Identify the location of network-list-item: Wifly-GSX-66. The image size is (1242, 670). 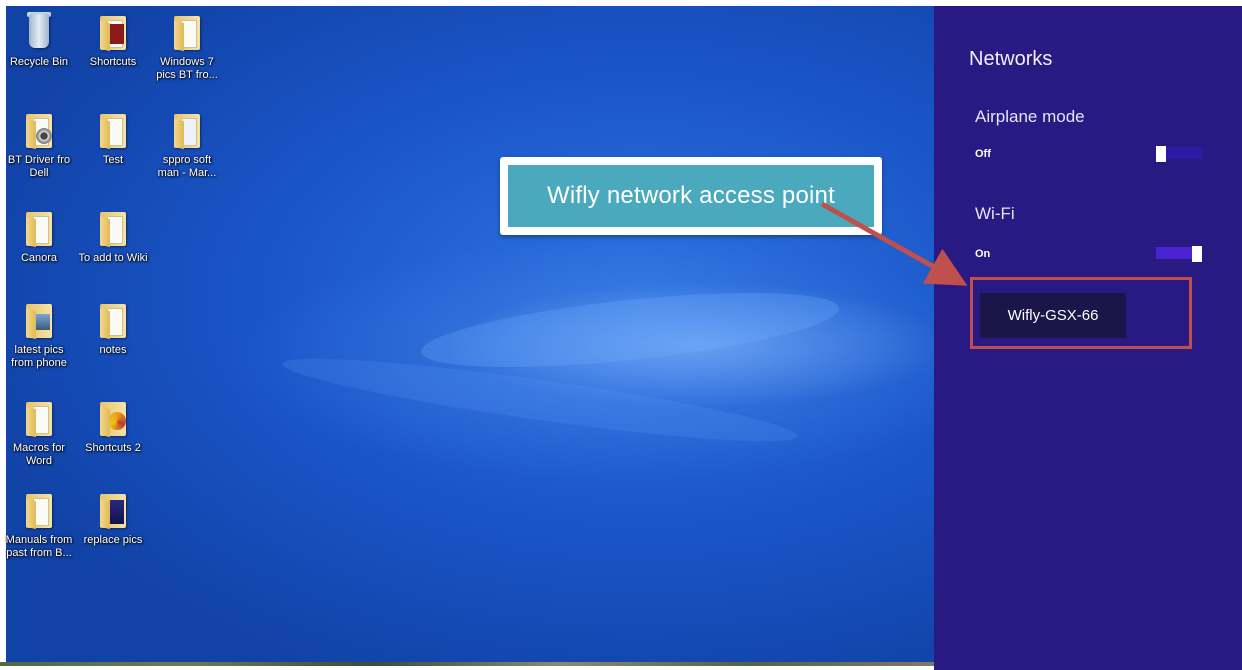
(1053, 315).